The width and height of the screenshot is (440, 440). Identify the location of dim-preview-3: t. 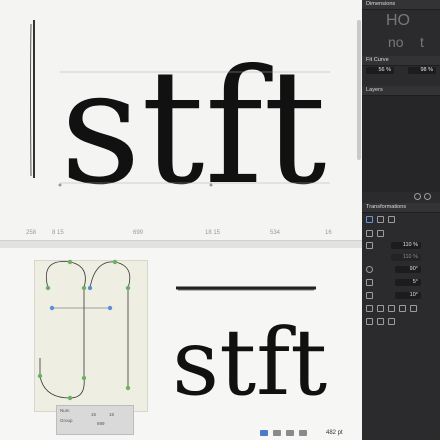
(422, 42).